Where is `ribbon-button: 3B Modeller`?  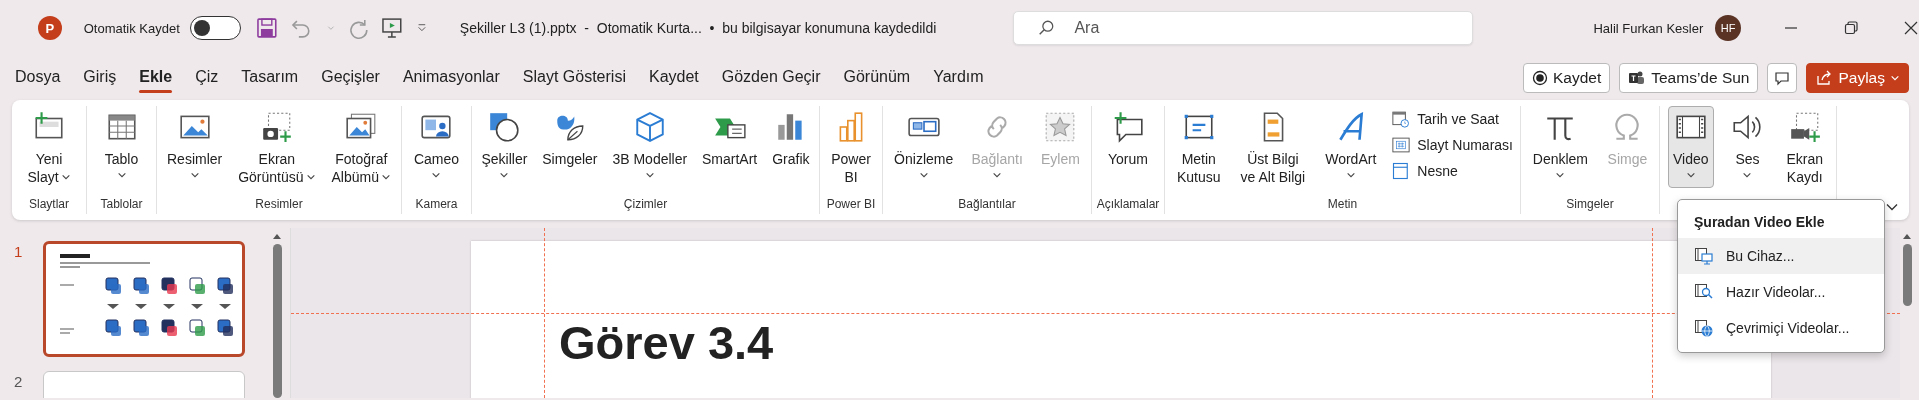 ribbon-button: 3B Modeller is located at coordinates (650, 147).